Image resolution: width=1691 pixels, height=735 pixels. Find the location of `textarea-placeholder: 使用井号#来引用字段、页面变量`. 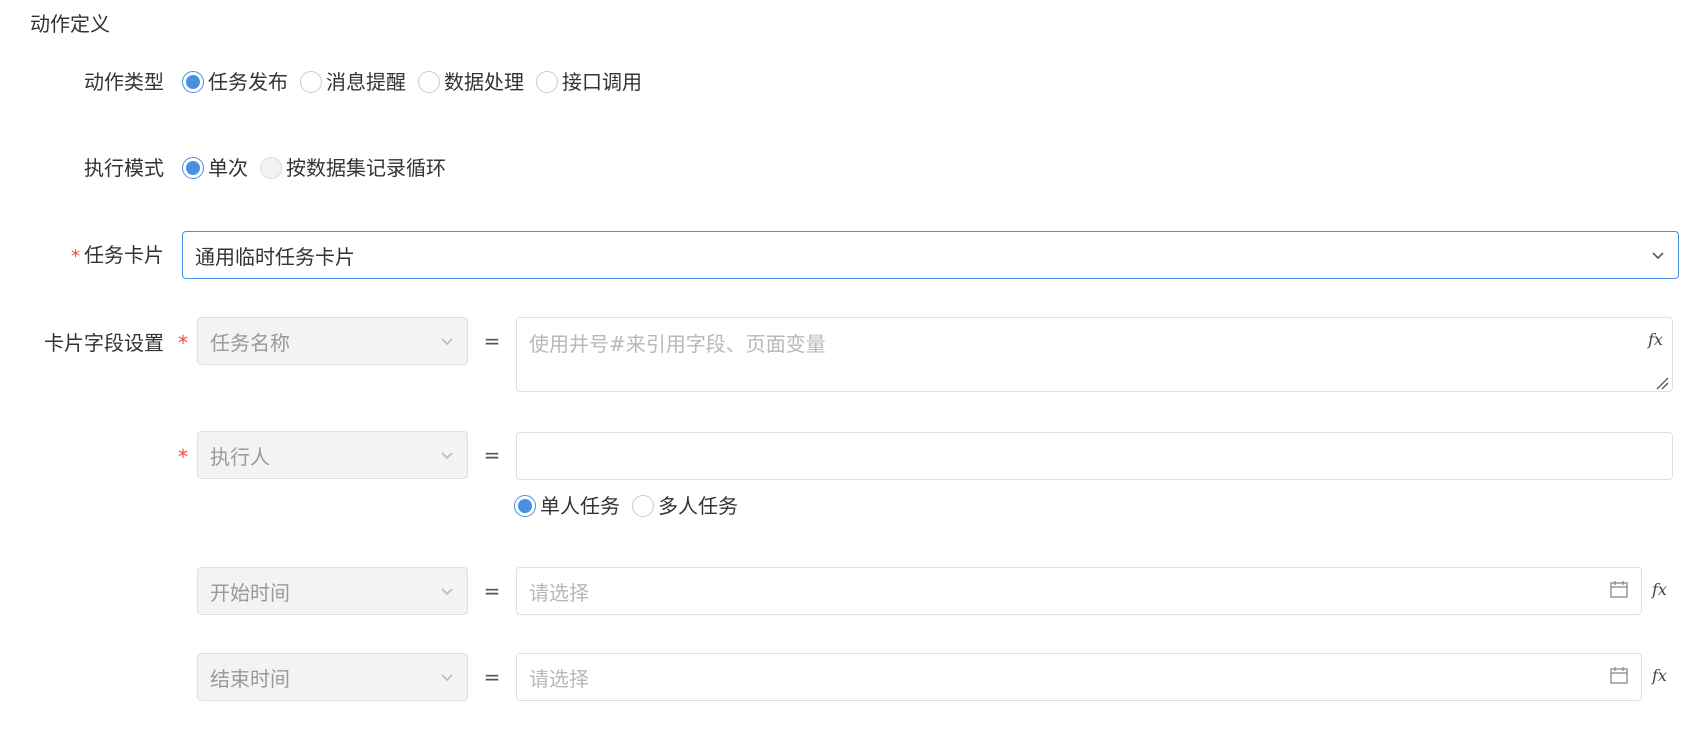

textarea-placeholder: 使用井号#来引用字段、页面变量 is located at coordinates (677, 344).